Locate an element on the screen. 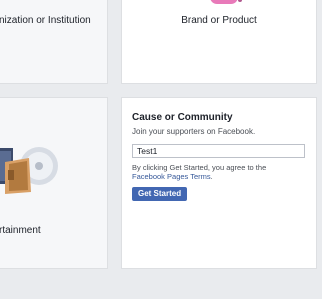  terms-link: Facebook Pages Terms is located at coordinates (171, 176).